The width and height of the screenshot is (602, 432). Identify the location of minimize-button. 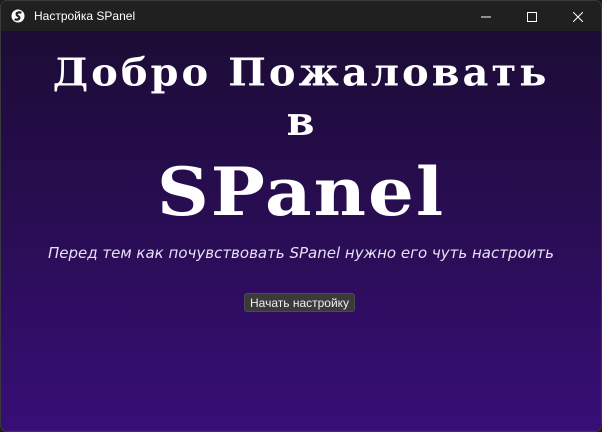
(486, 16).